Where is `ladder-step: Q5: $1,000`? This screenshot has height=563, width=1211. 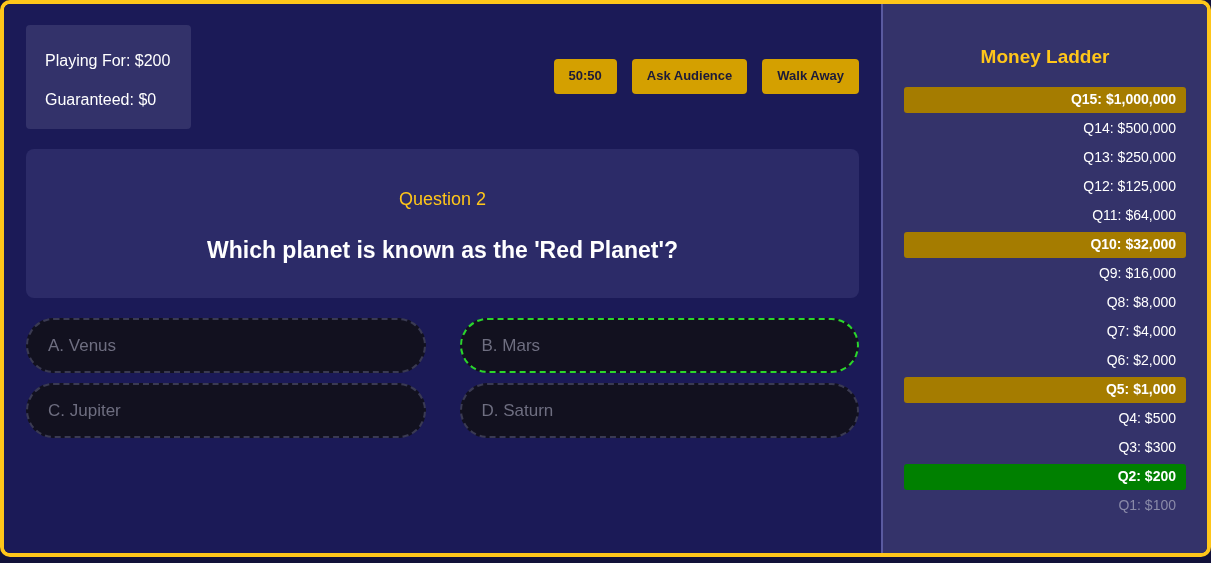 ladder-step: Q5: $1,000 is located at coordinates (1045, 389).